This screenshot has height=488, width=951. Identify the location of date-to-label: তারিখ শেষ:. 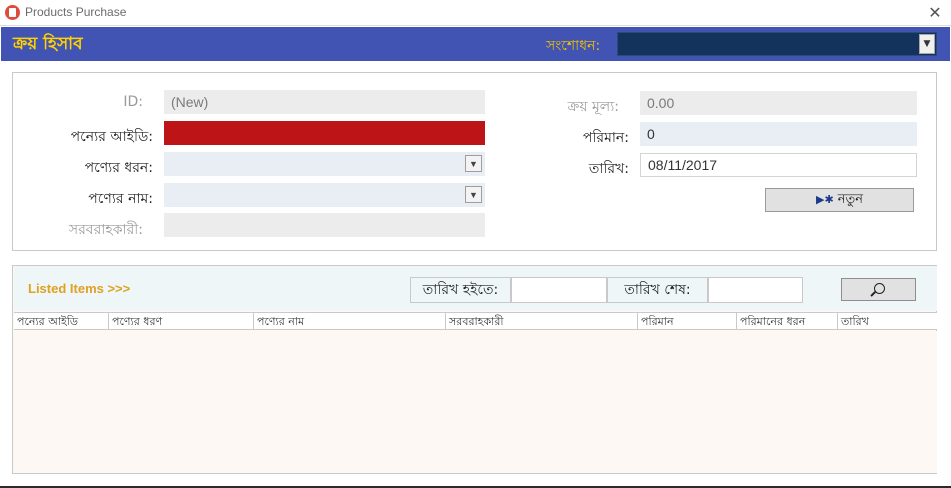
(657, 290).